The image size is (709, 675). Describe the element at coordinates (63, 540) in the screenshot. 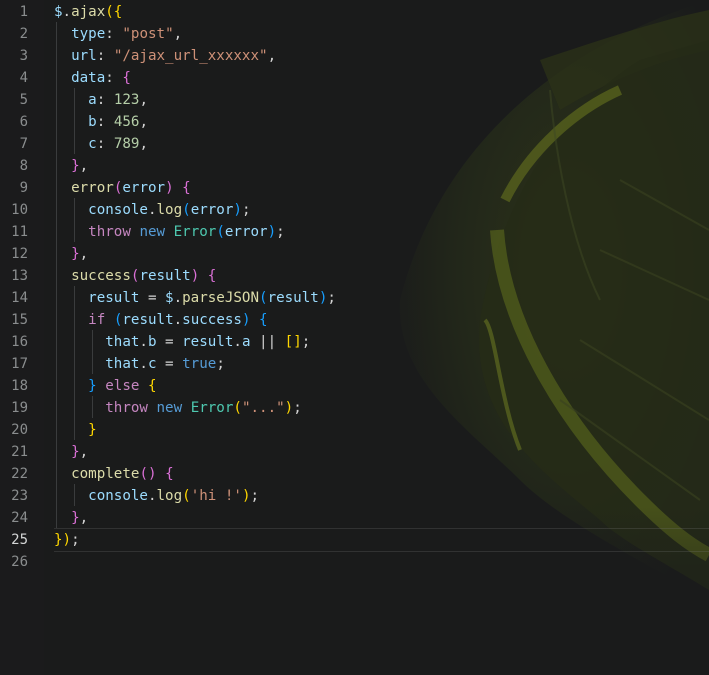

I see `code-token: })` at that location.